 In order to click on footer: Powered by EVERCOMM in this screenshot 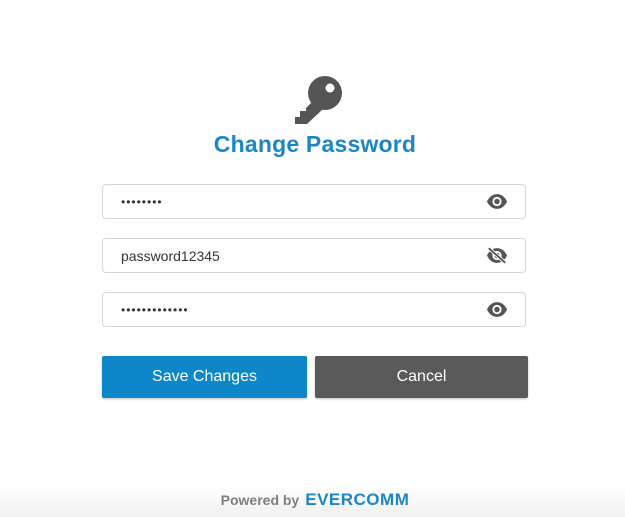, I will do `click(312, 500)`.